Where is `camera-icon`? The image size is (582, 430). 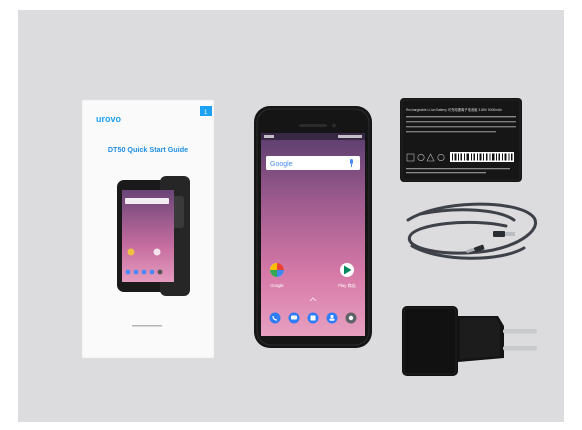 camera-icon is located at coordinates (351, 318).